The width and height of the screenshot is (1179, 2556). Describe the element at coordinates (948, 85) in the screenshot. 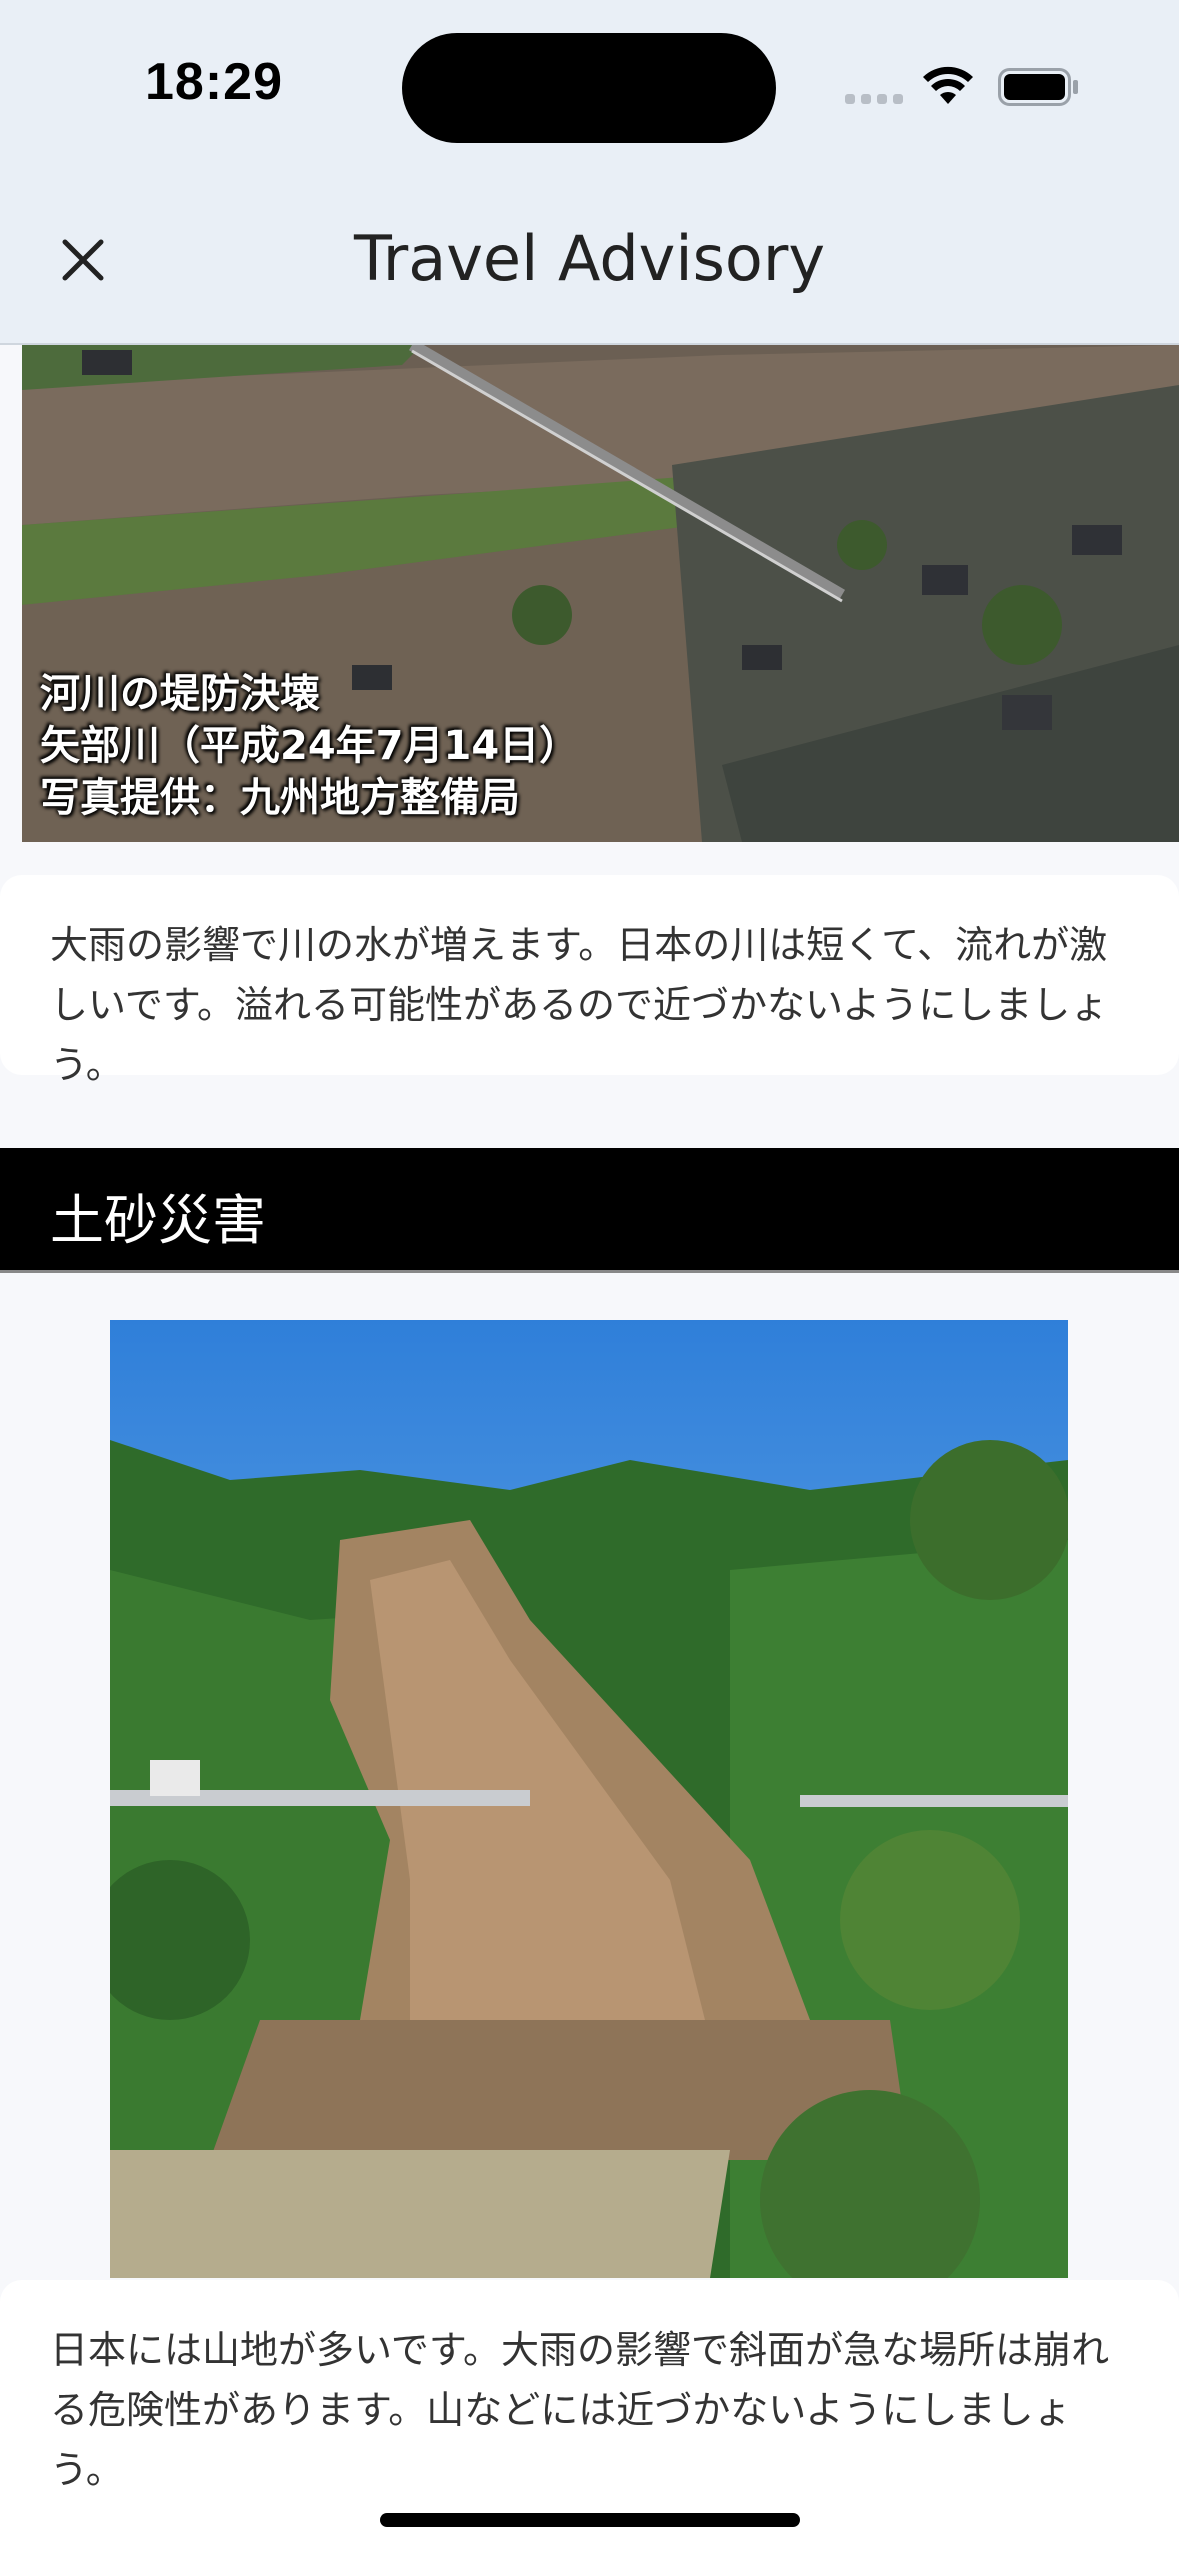

I see `wifi-icon` at that location.